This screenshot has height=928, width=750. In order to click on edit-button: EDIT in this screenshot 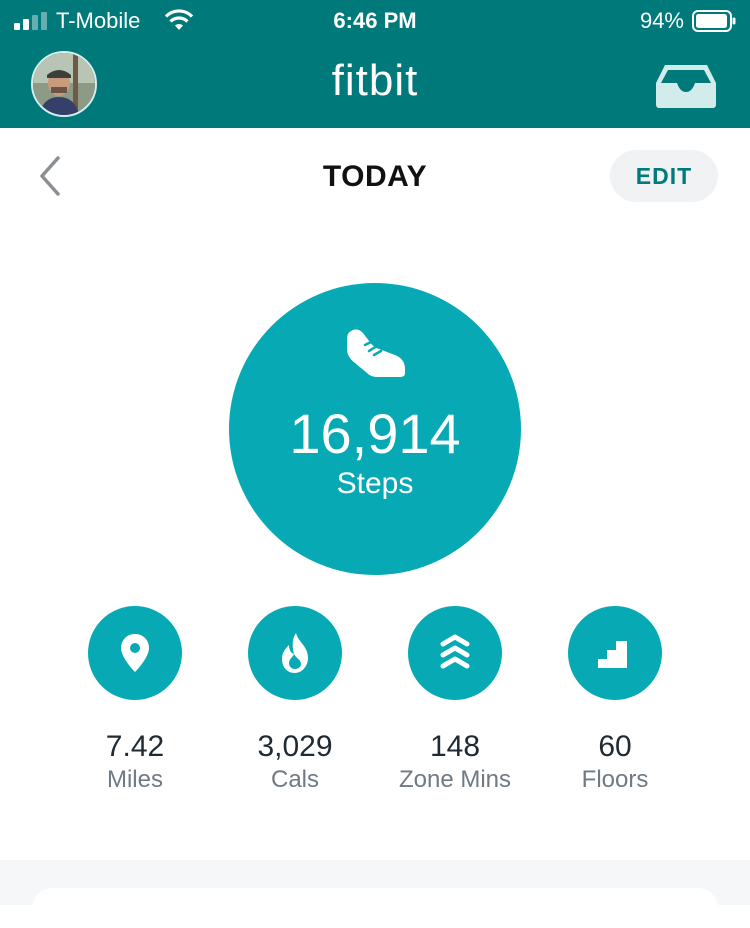, I will do `click(664, 176)`.